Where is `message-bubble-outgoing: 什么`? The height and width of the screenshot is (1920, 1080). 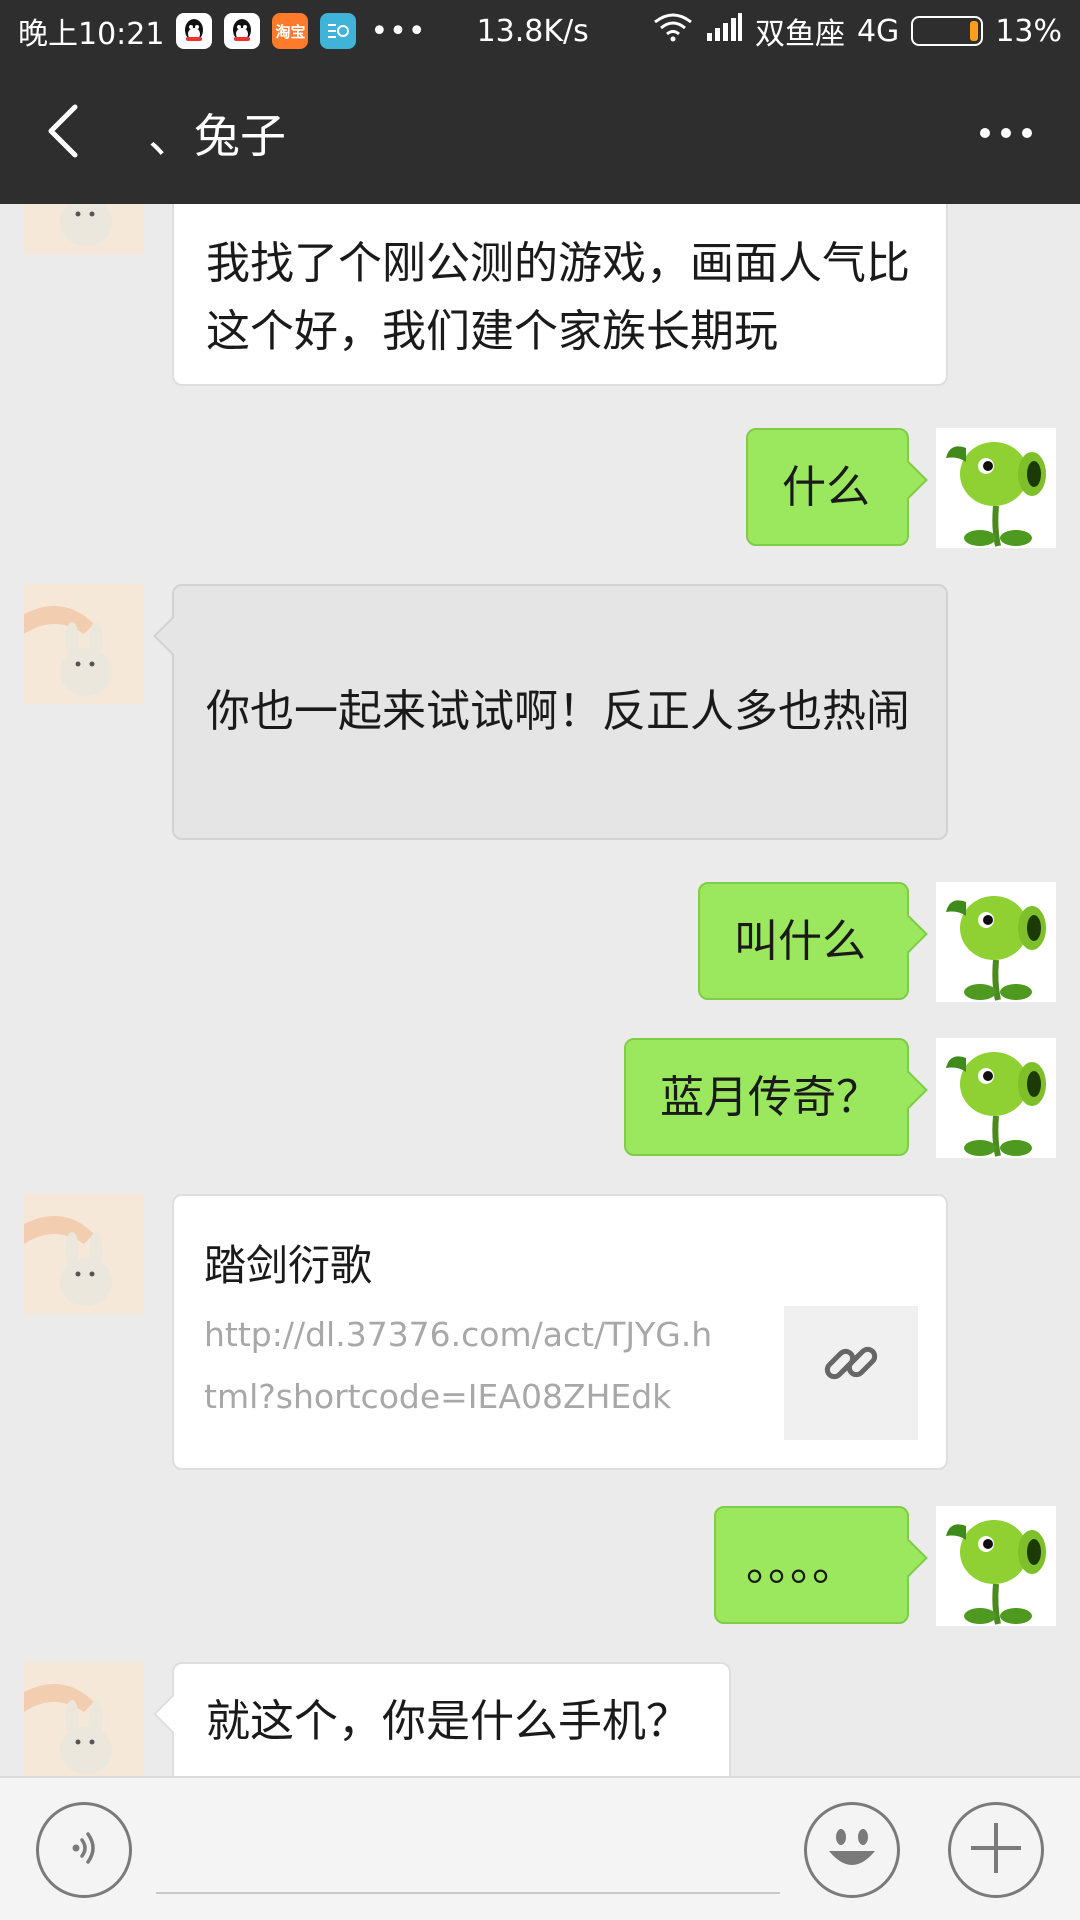
message-bubble-outgoing: 什么 is located at coordinates (837, 487).